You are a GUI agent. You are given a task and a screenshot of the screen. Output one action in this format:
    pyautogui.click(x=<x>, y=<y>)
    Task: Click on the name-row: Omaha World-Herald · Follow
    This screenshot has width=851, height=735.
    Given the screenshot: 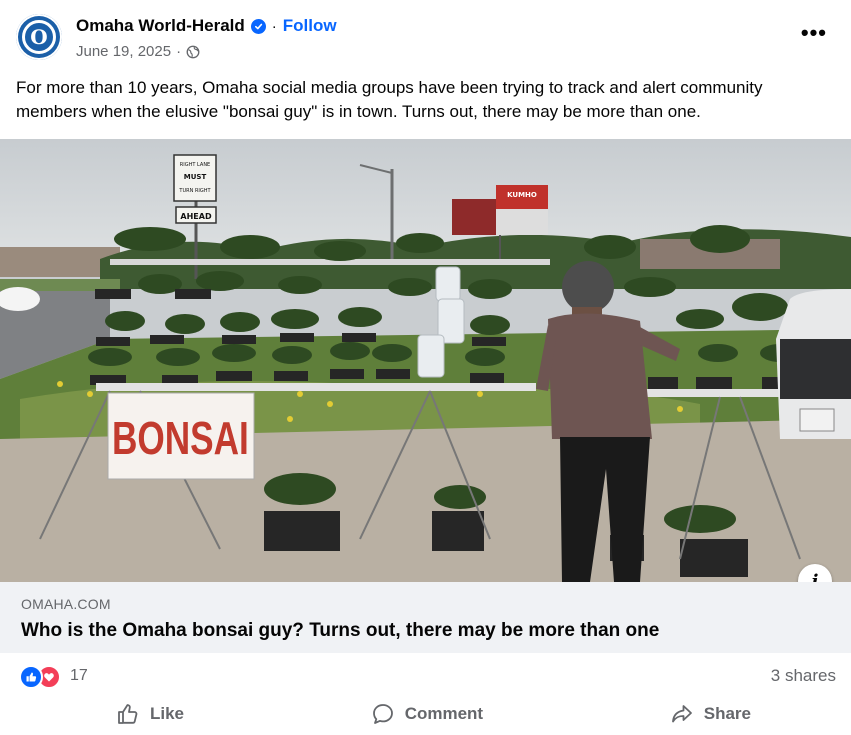 What is the action you would take?
    pyautogui.click(x=206, y=26)
    